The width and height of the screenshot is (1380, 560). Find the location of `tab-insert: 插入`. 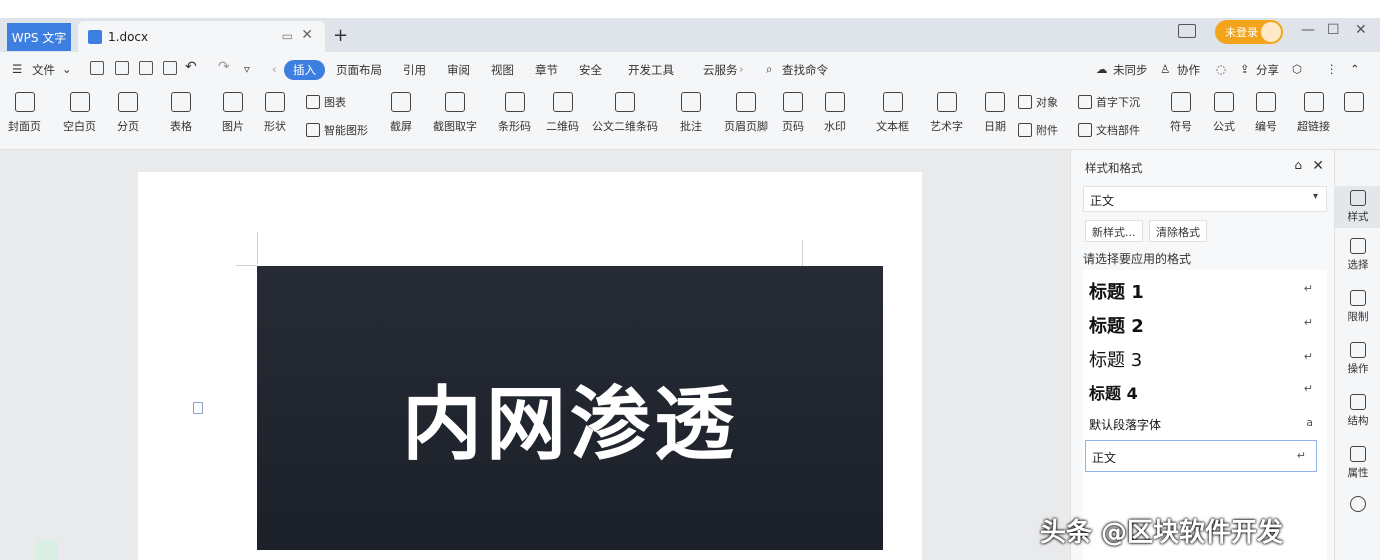

tab-insert: 插入 is located at coordinates (304, 70).